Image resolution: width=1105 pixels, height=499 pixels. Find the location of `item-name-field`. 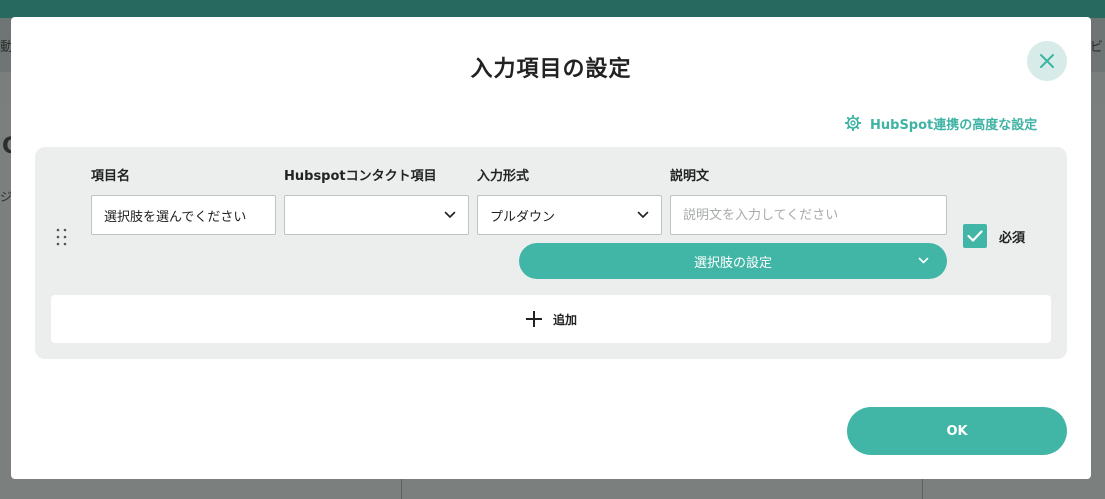

item-name-field is located at coordinates (183, 215).